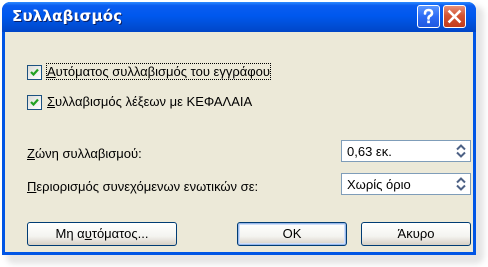  I want to click on auto-hyphenate-checkbox, so click(34, 72).